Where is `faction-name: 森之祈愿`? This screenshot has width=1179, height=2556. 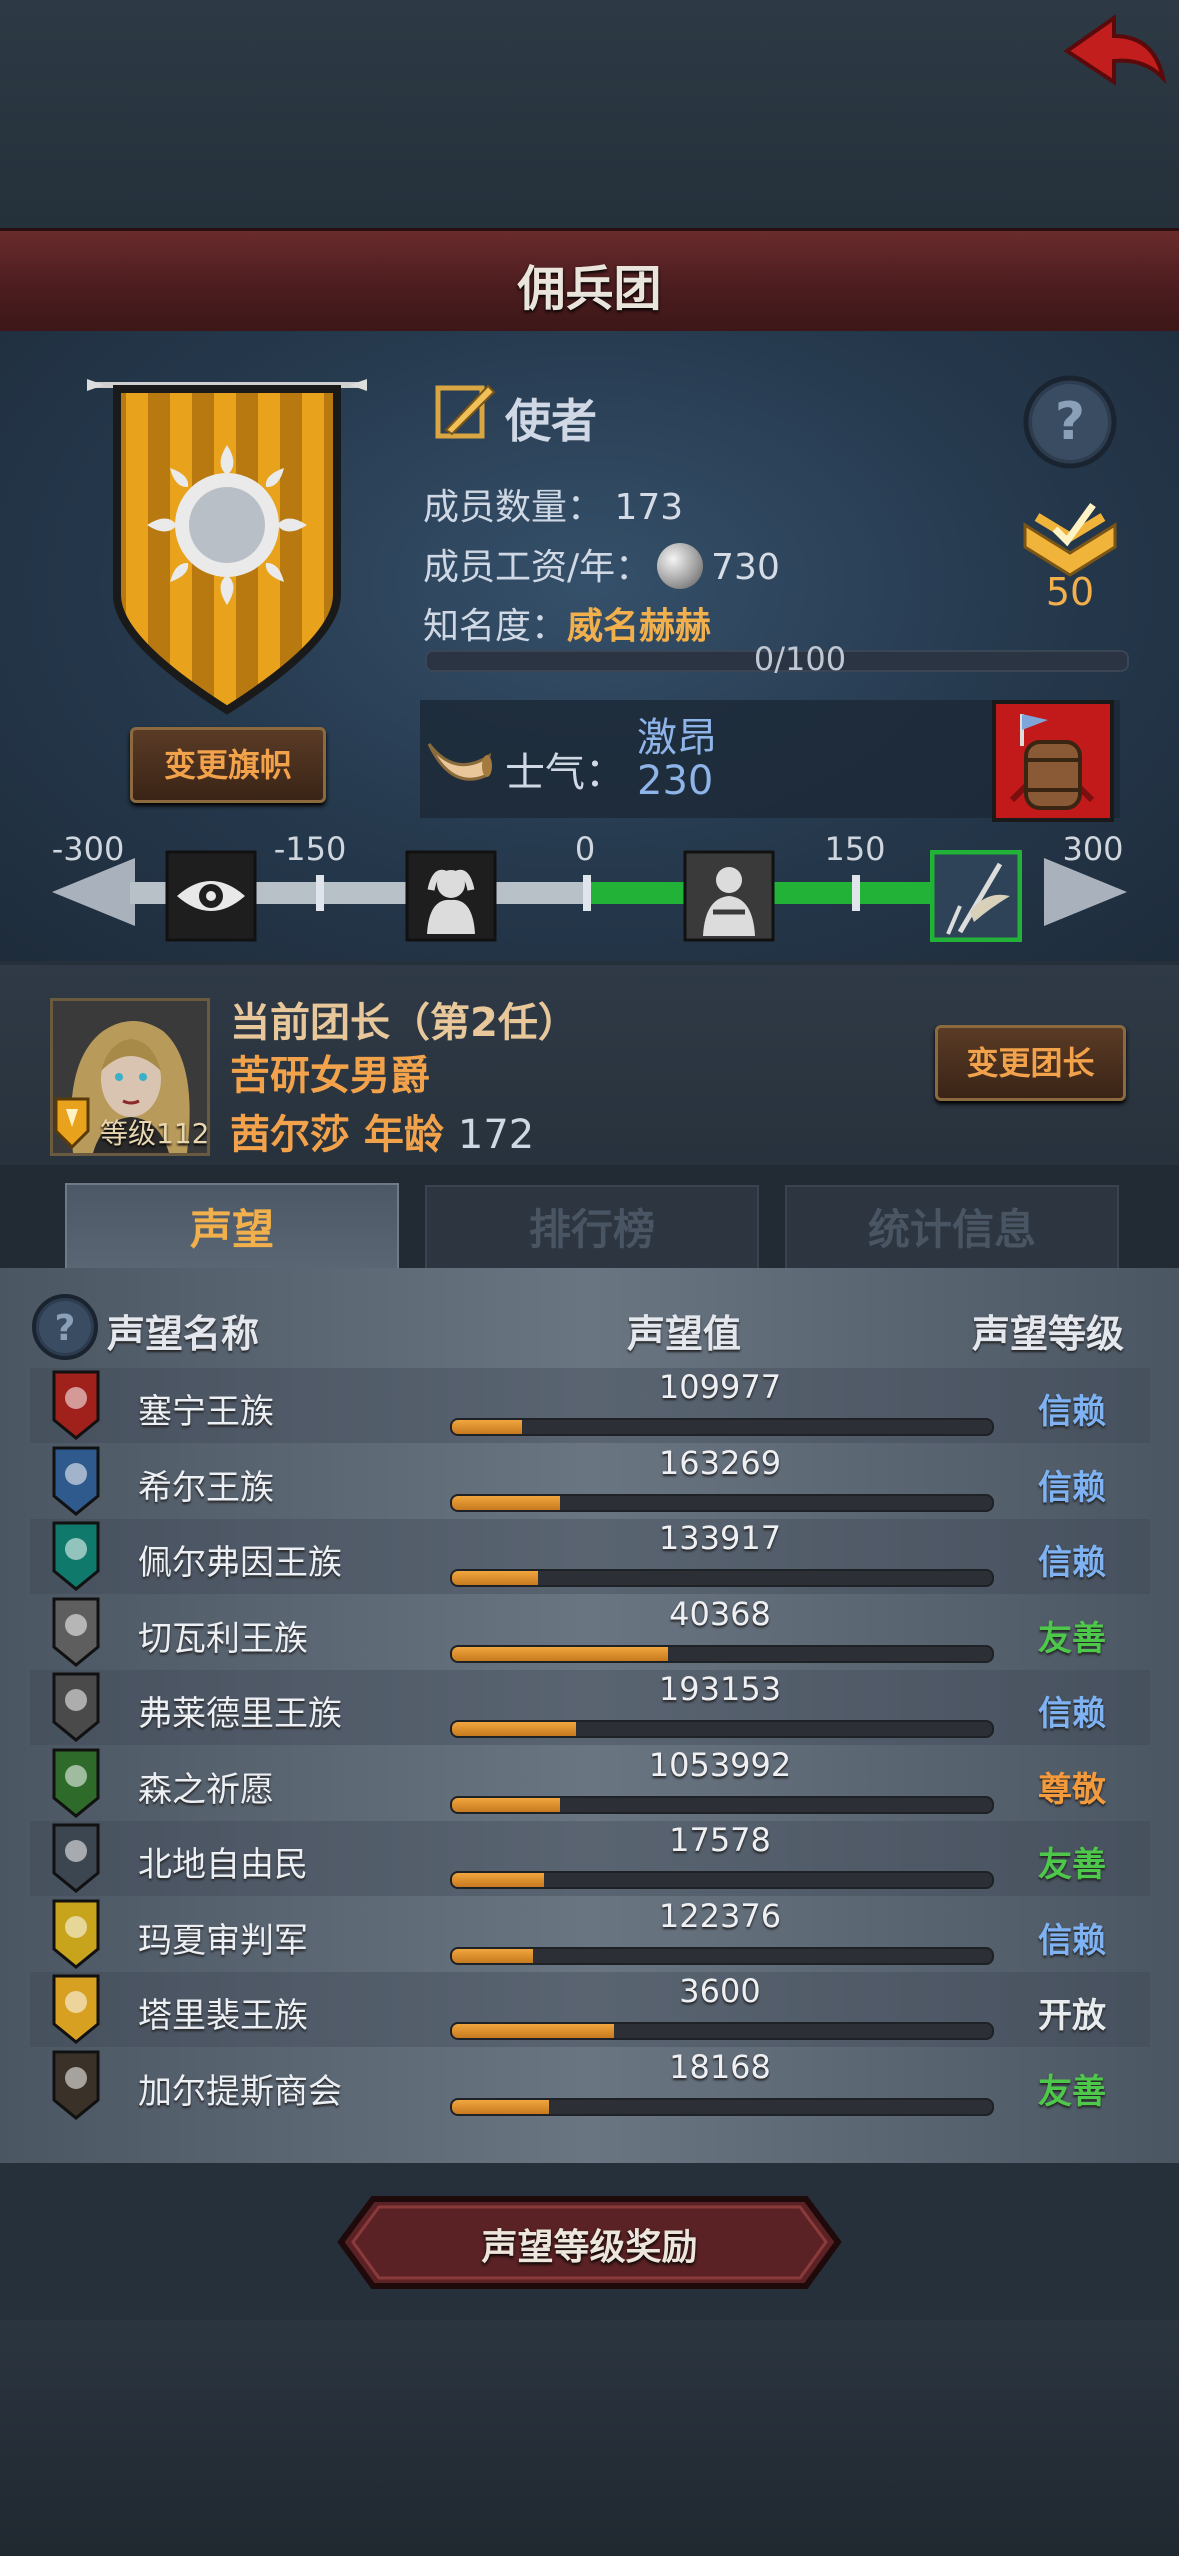 faction-name: 森之祈愿 is located at coordinates (206, 1789).